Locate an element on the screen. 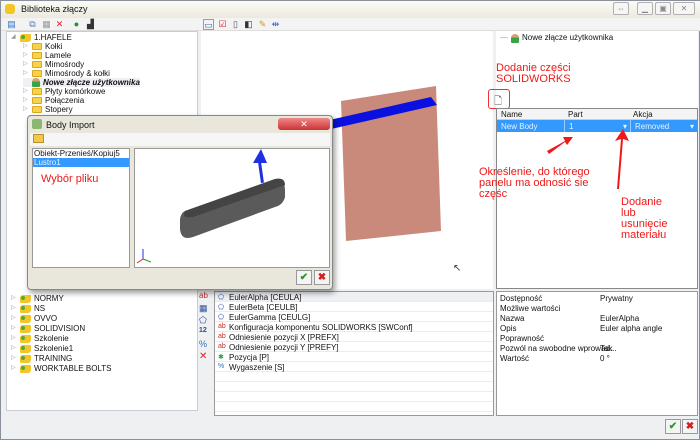 The image size is (700, 440). property-row: % Wygaszenie [S] is located at coordinates (354, 367).